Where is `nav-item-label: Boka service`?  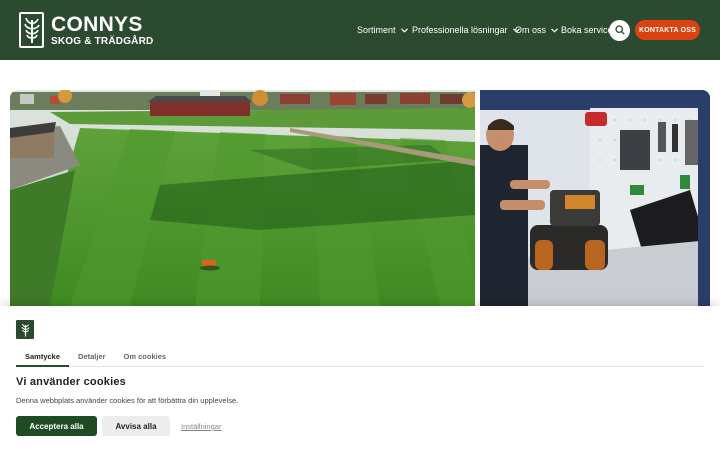 nav-item-label: Boka service is located at coordinates (587, 30).